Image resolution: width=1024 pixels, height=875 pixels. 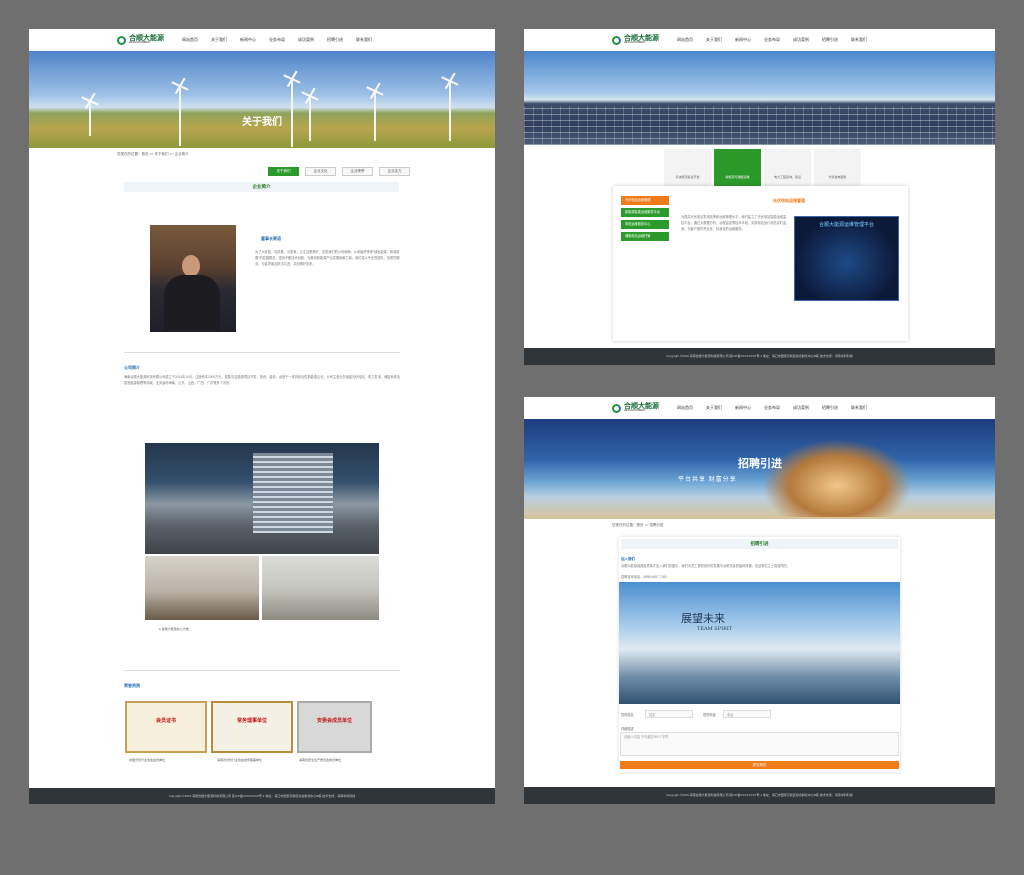 I want to click on dashboard-image: 合顺大能源运维管理平台, so click(x=846, y=258).